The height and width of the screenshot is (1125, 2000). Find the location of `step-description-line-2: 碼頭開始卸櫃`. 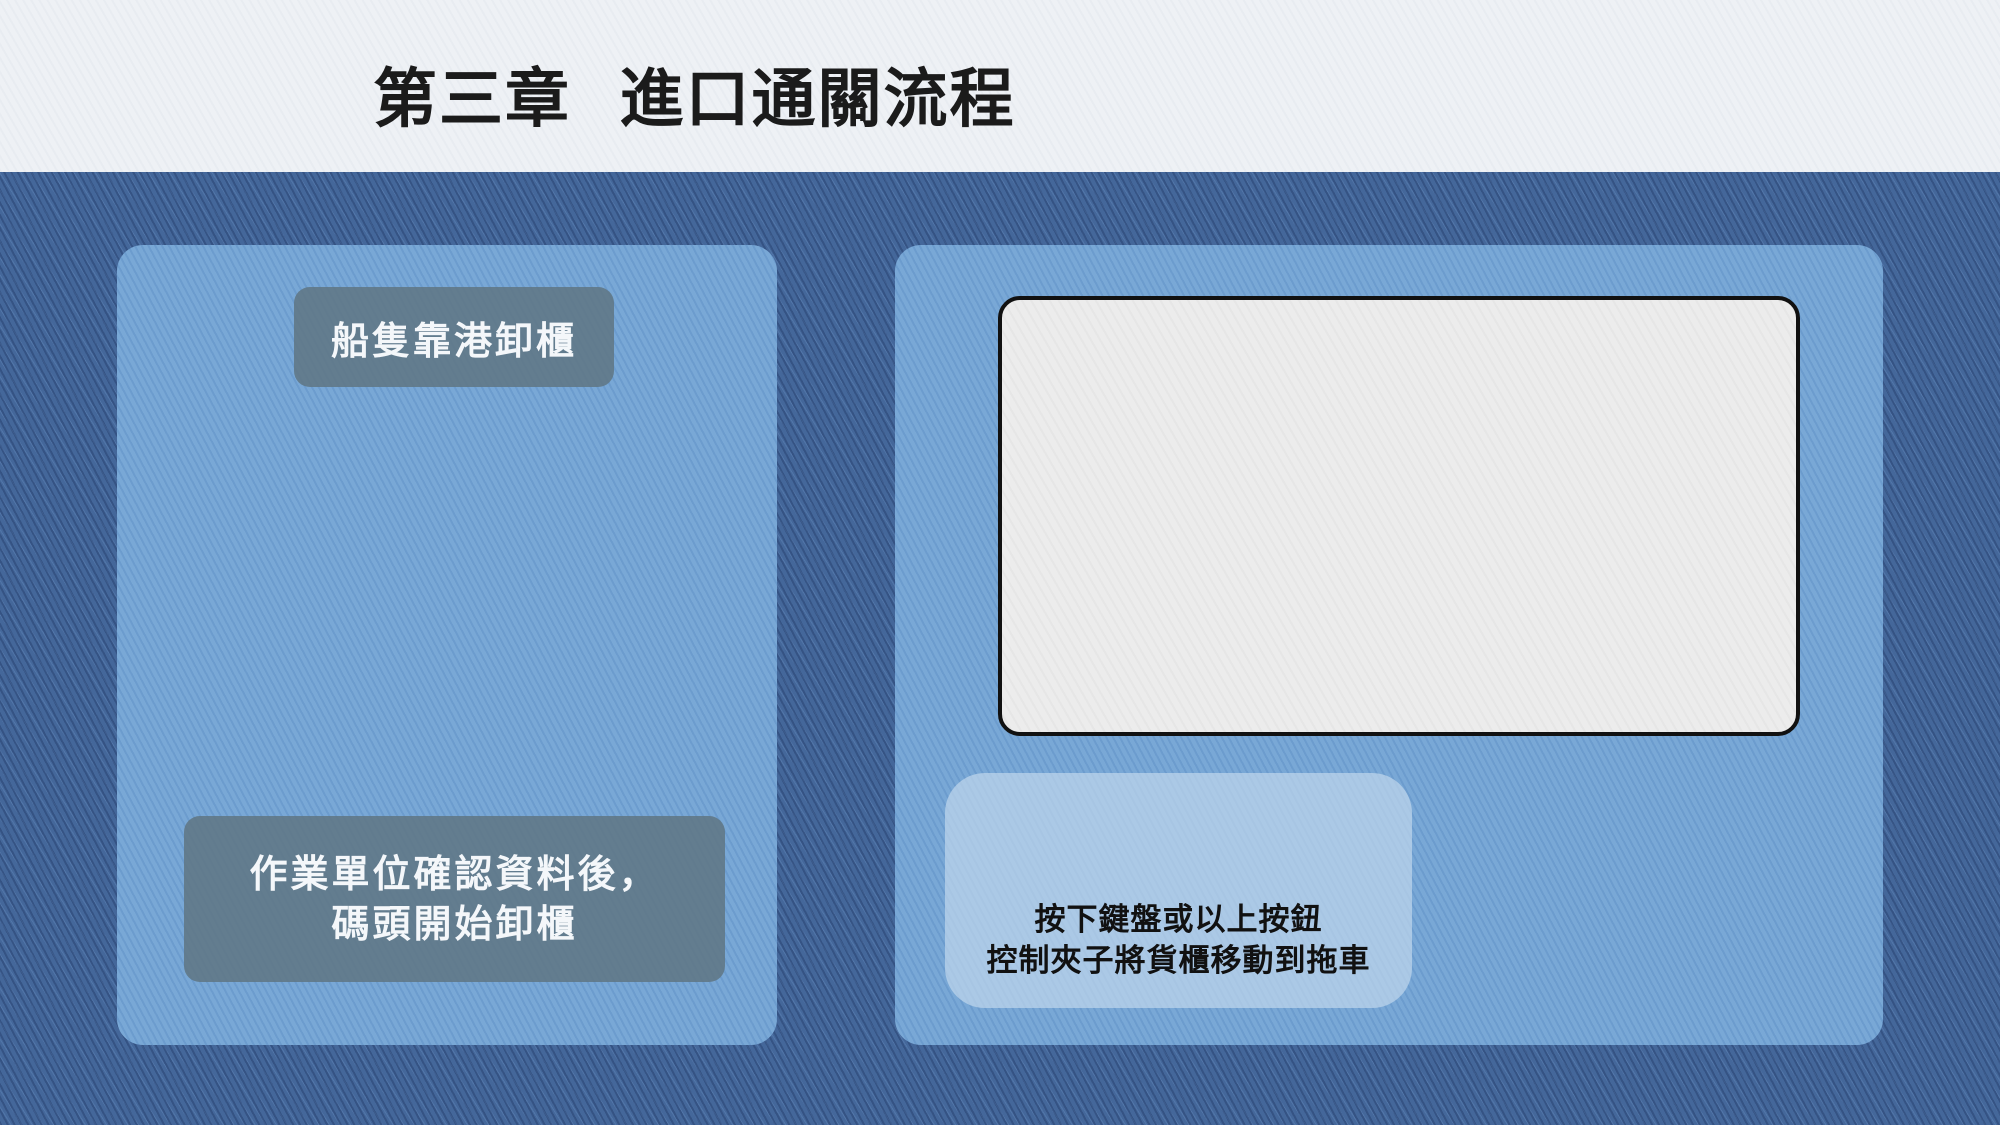

step-description-line-2: 碼頭開始卸櫃 is located at coordinates (454, 924).